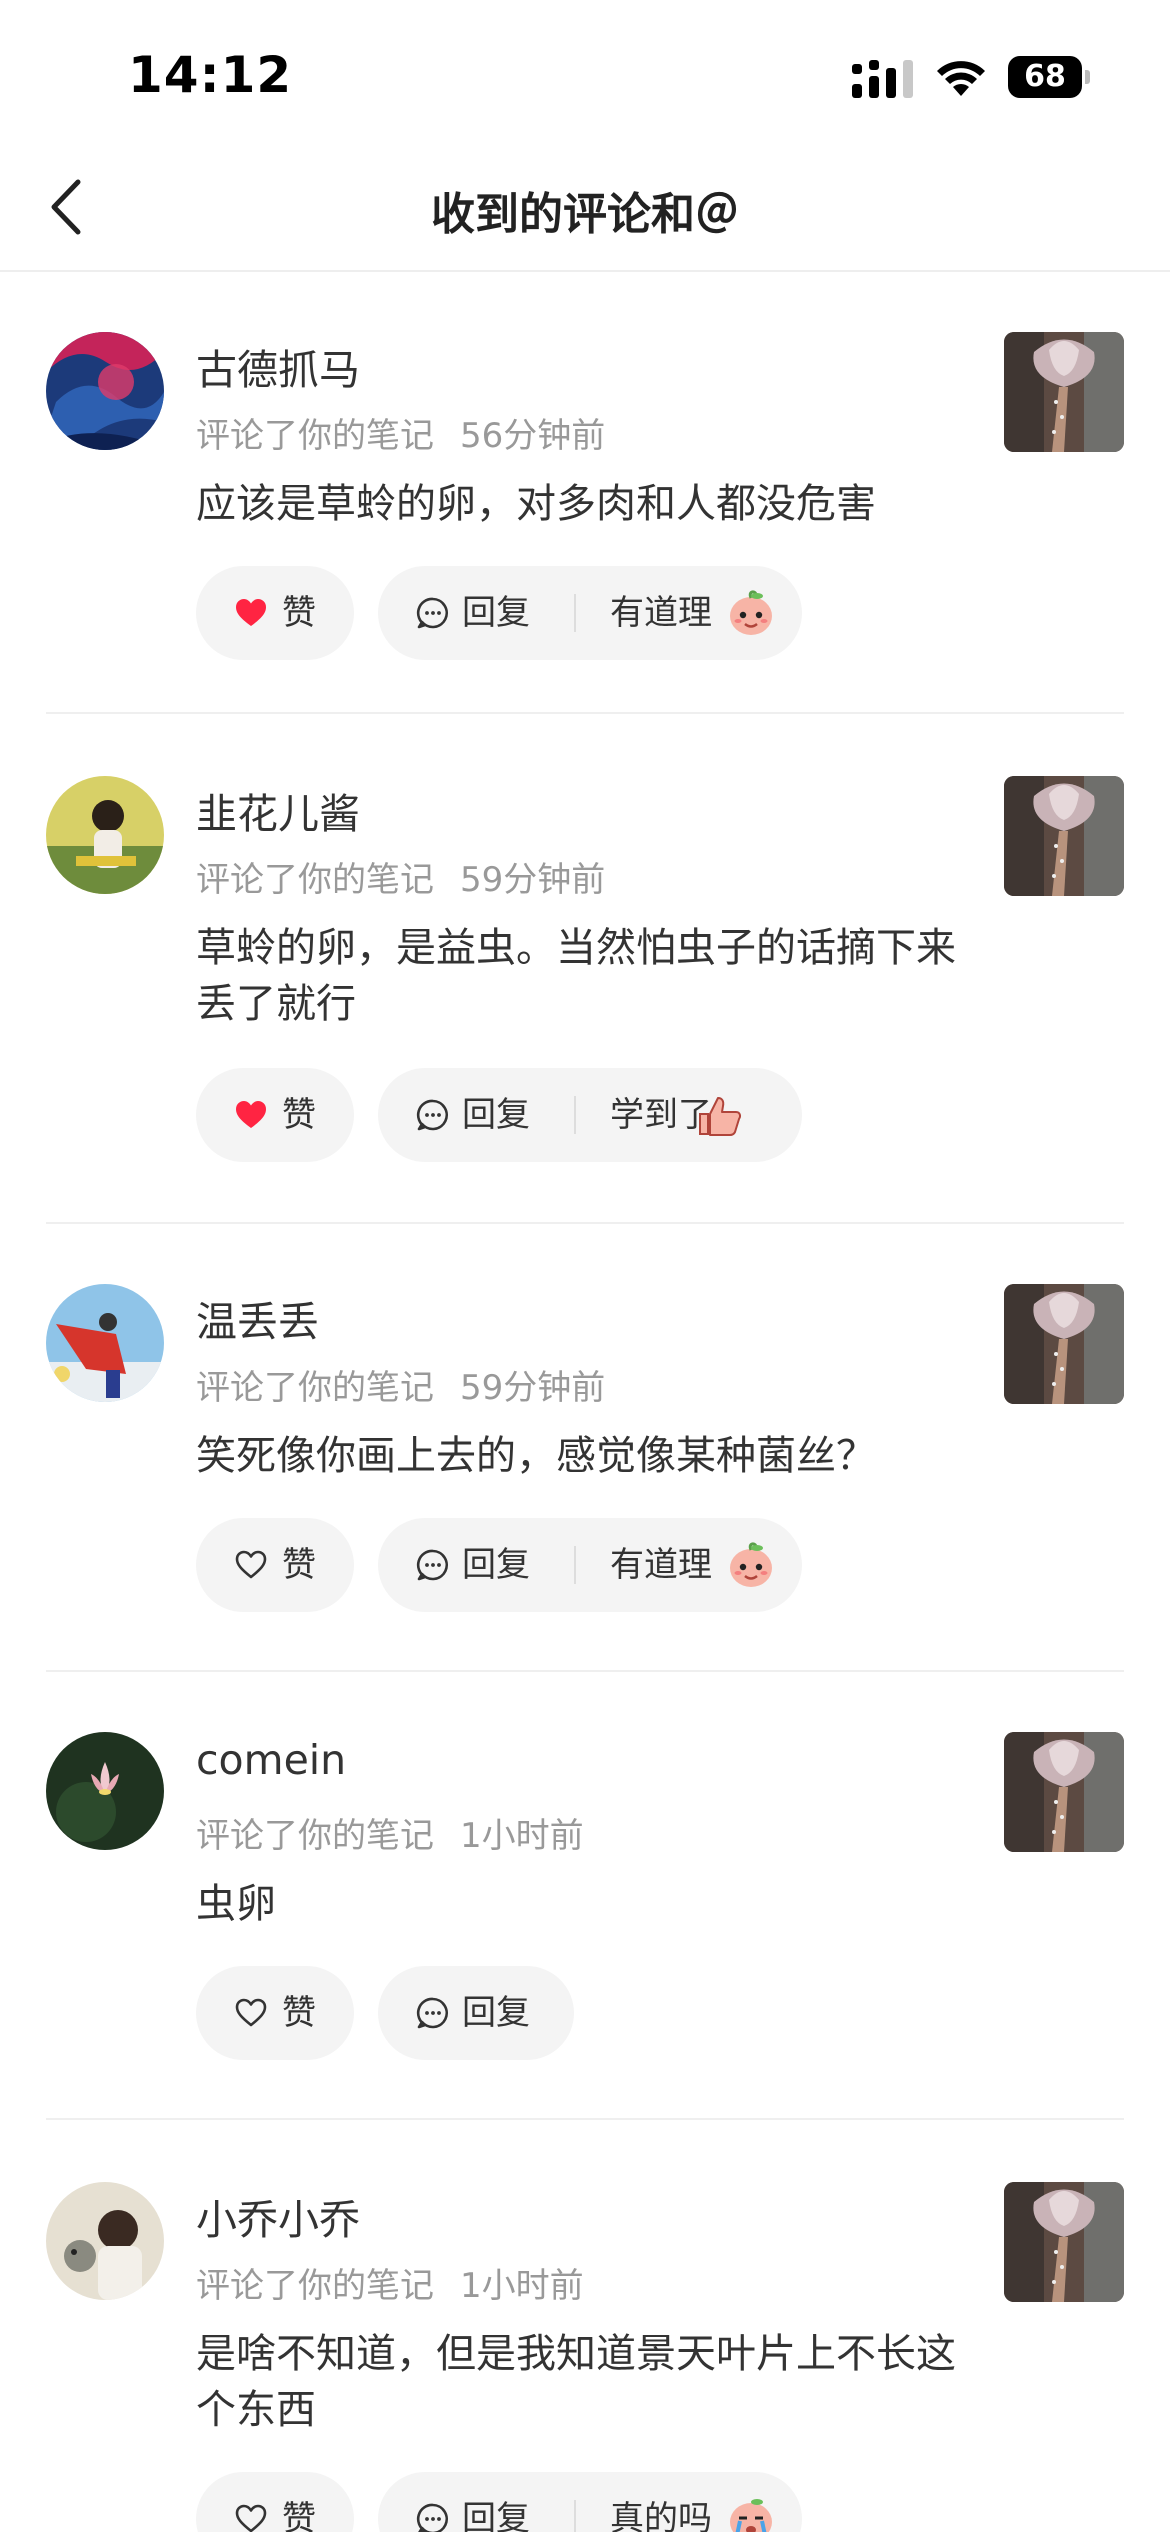  I want to click on username: 韭花儿酱, so click(278, 810).